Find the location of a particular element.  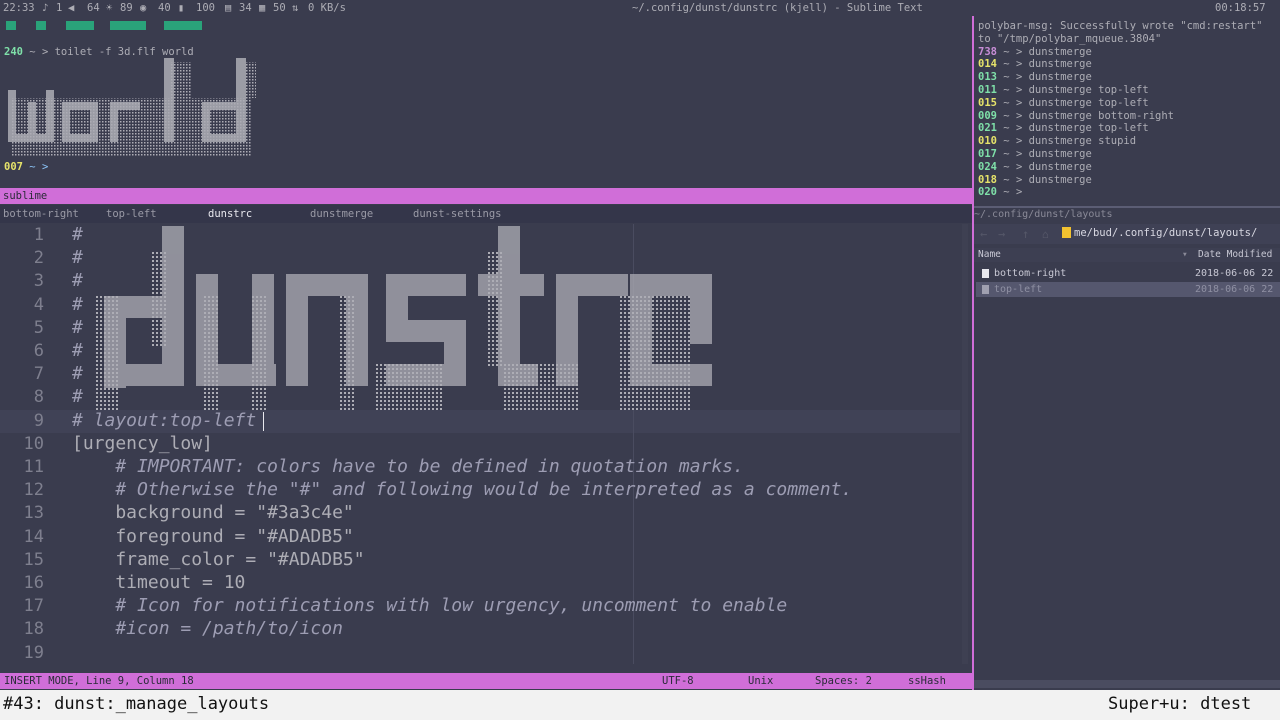

sun-icon: ☀ is located at coordinates (109, 8).